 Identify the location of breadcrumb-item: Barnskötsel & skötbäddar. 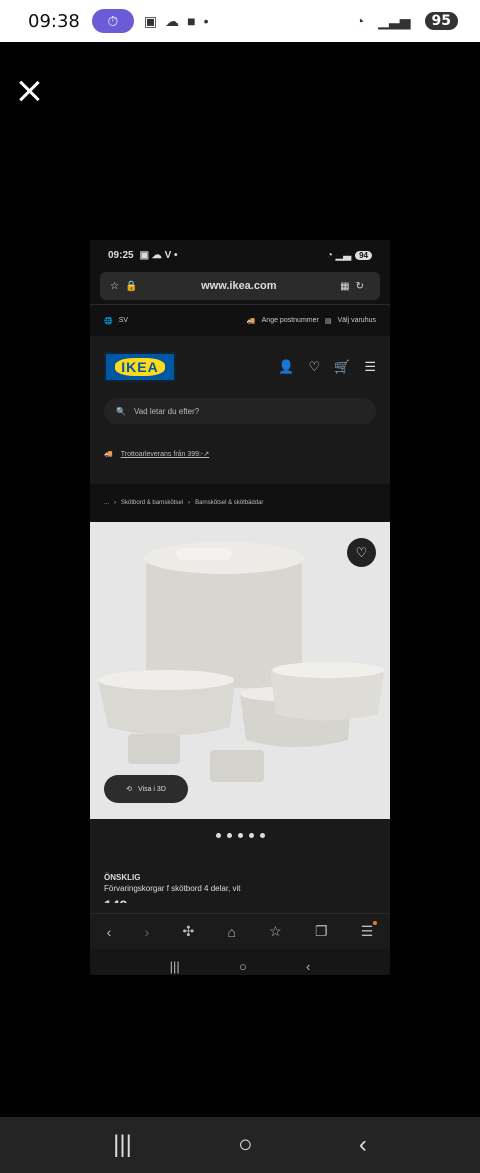
(229, 503).